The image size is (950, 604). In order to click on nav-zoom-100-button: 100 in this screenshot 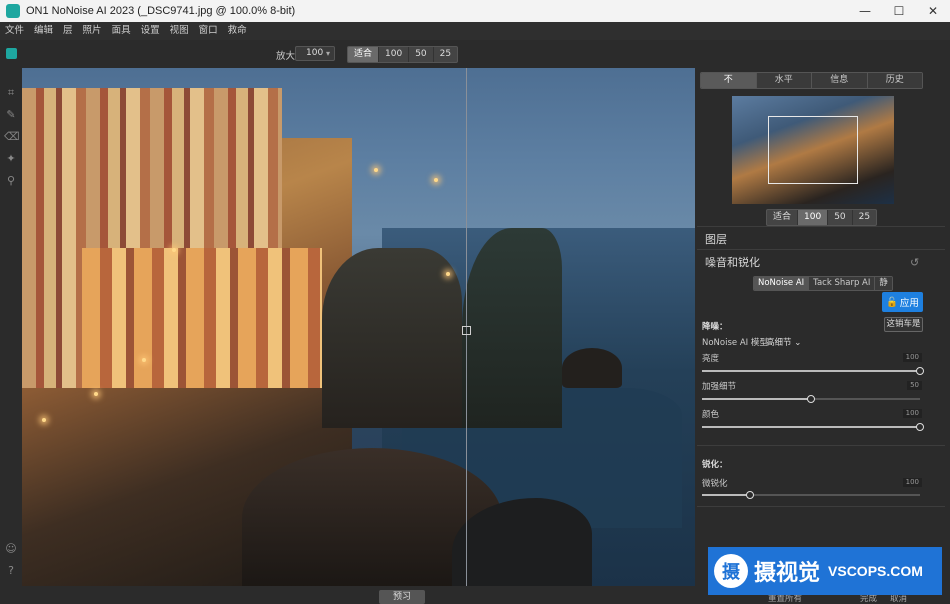, I will do `click(813, 217)`.